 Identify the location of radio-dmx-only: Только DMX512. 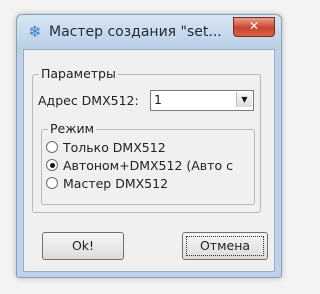
(148, 148).